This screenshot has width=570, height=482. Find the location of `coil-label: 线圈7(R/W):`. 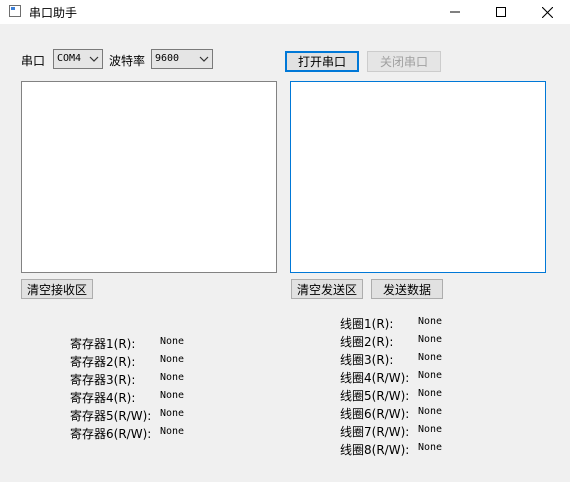

coil-label: 线圈7(R/W): is located at coordinates (375, 432).